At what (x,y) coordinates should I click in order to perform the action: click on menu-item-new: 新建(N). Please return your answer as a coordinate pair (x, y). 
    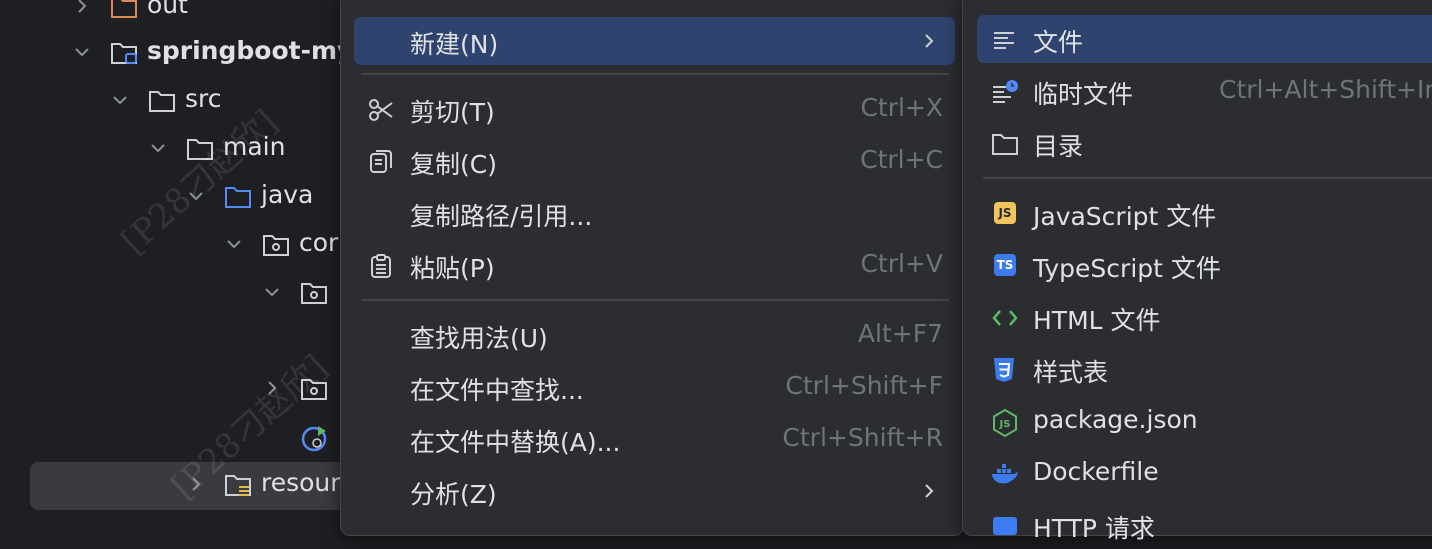
    Looking at the image, I should click on (654, 41).